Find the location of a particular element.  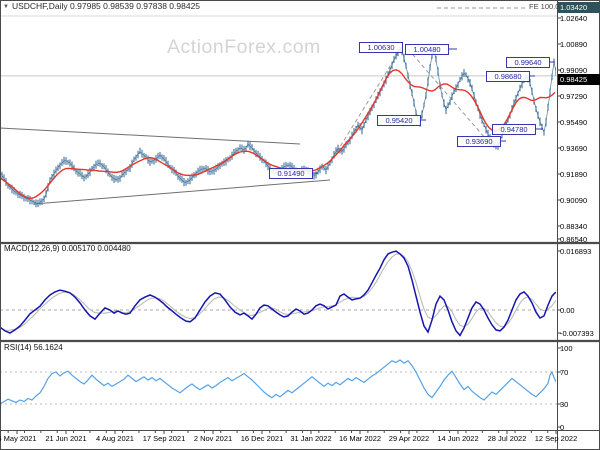

date-label: 2 Nov 2021 is located at coordinates (213, 438).